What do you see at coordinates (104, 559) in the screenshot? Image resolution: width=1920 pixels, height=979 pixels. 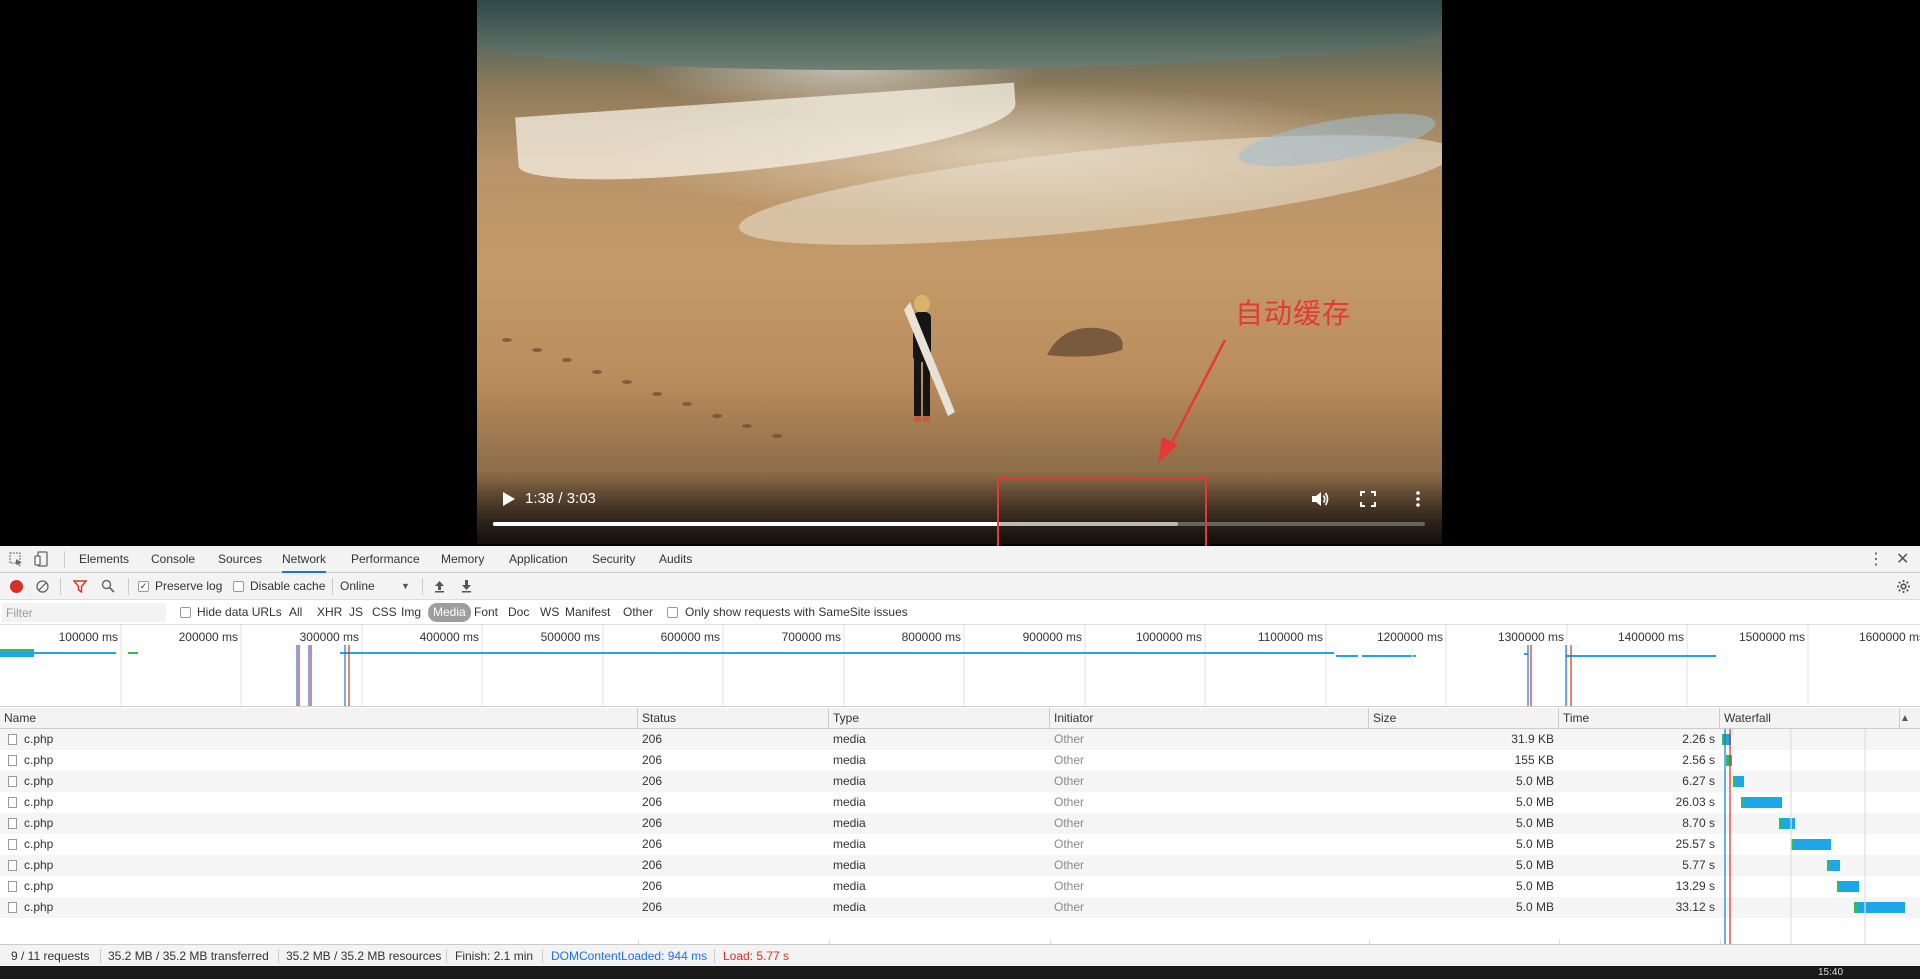 I see `tab-elements: Elements` at bounding box center [104, 559].